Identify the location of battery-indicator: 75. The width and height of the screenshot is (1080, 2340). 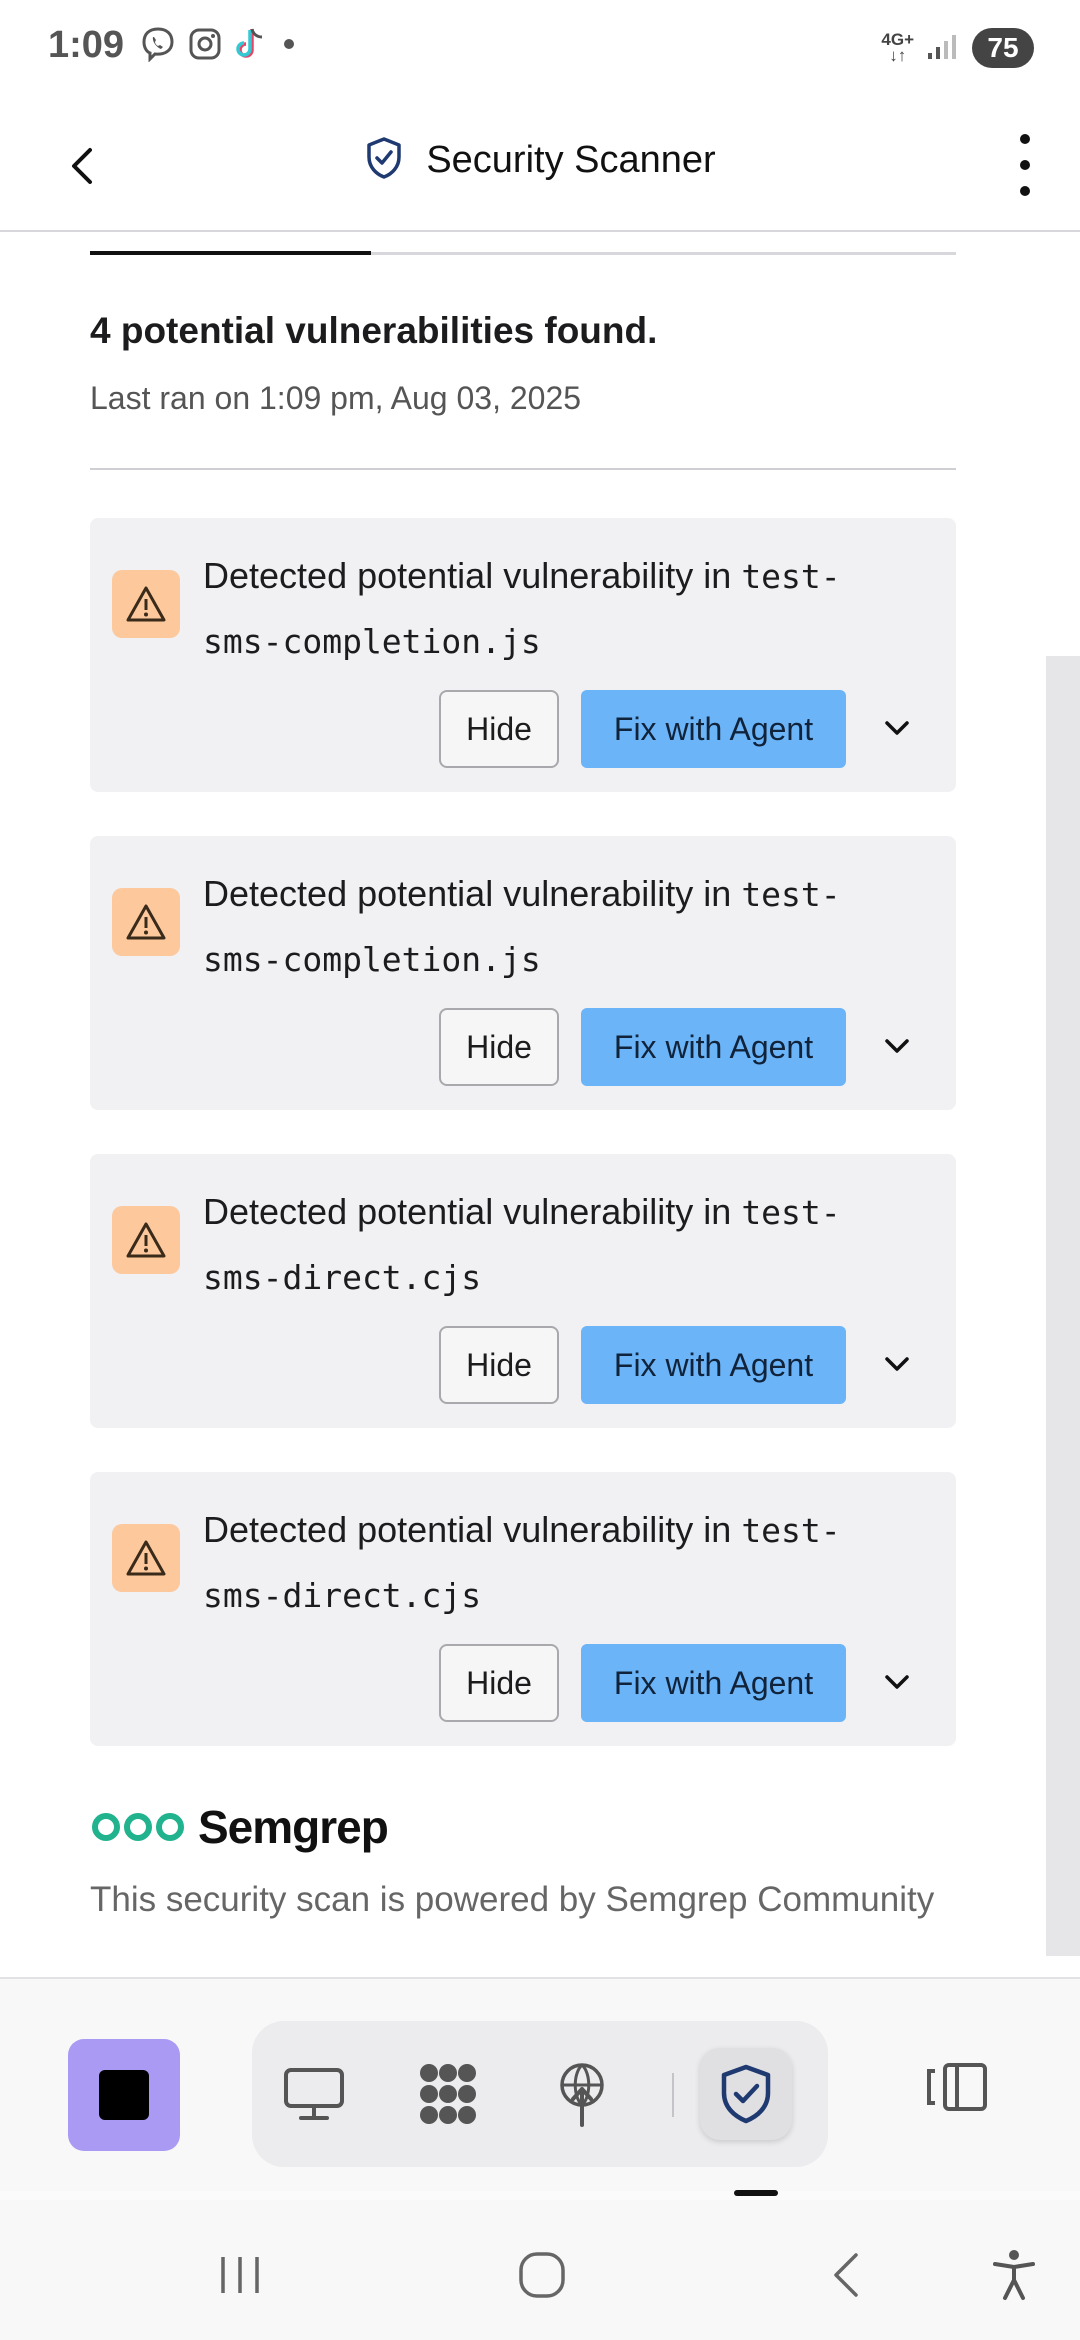
(1003, 48).